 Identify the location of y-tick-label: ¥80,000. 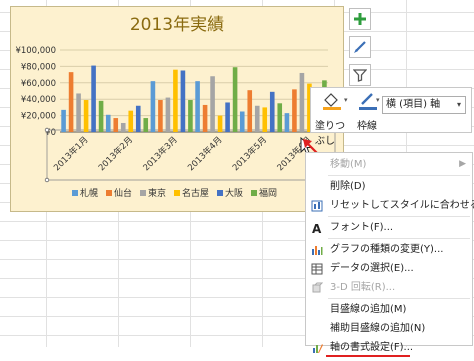
(38, 67).